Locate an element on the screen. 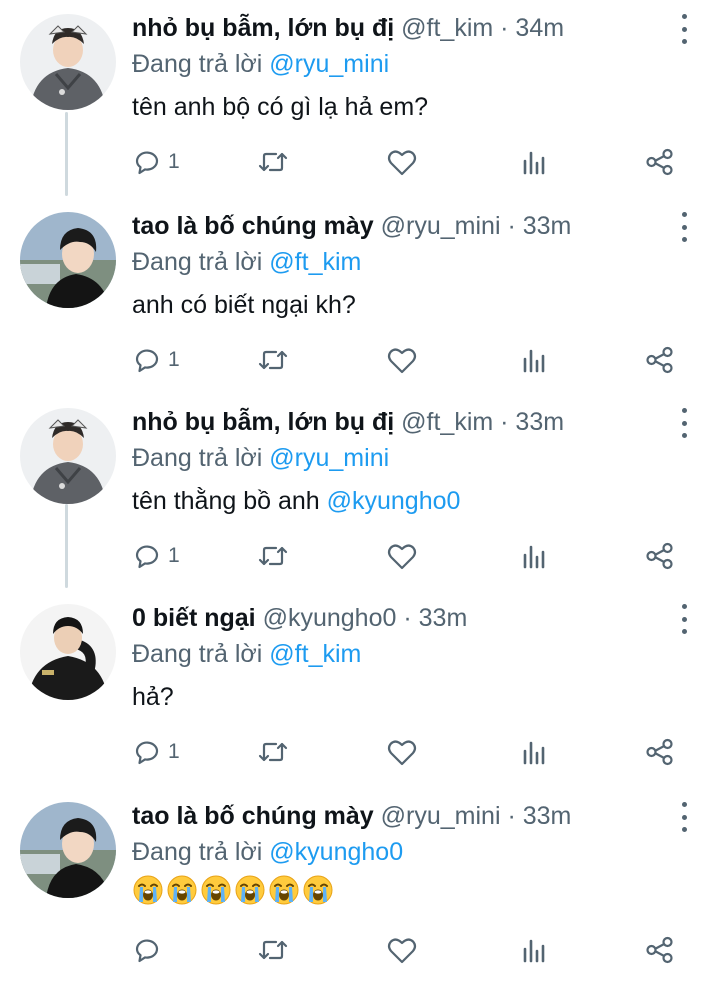 This screenshot has width=720, height=984. reply-button is located at coordinates (150, 950).